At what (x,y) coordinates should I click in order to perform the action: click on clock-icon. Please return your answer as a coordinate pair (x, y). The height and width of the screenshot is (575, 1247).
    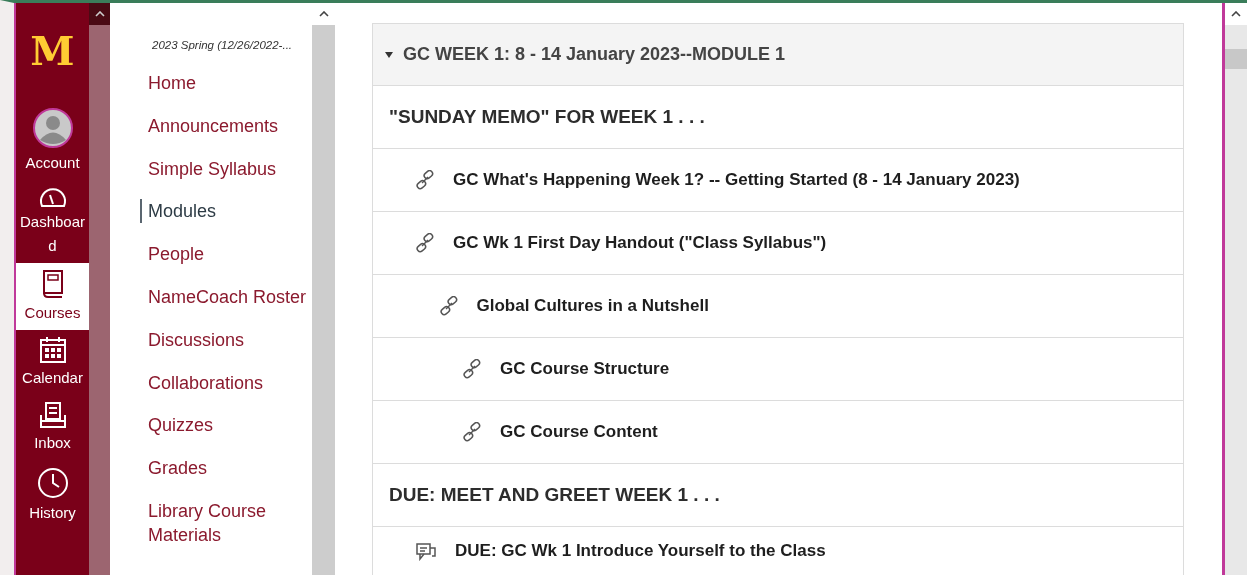
    Looking at the image, I should click on (52, 482).